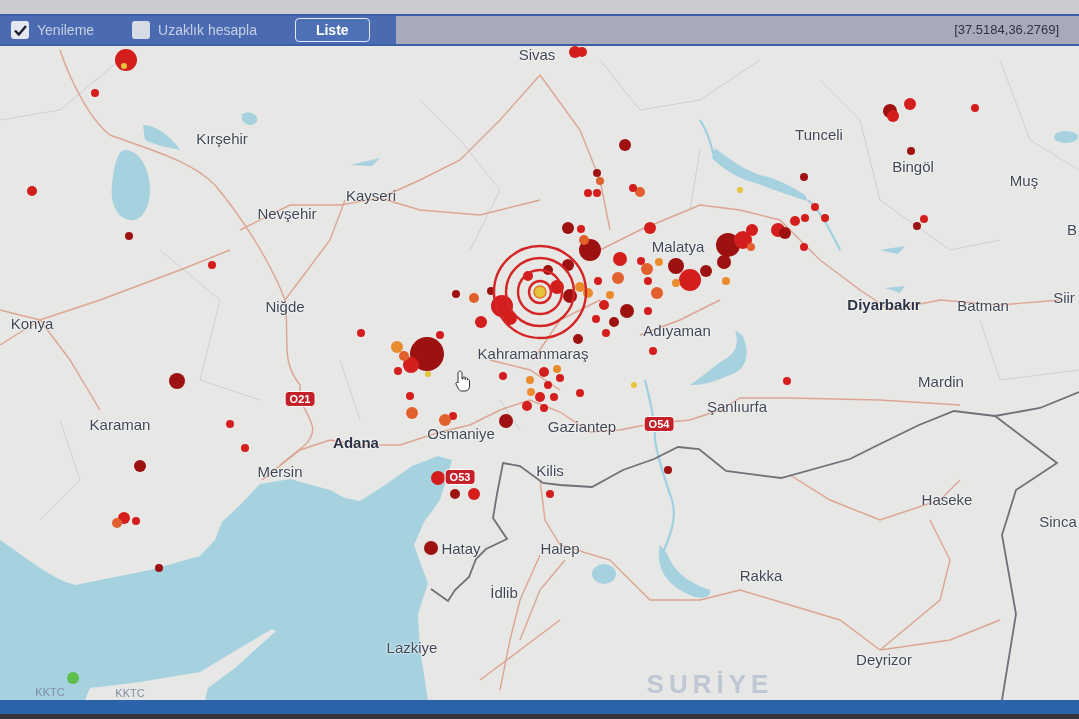 This screenshot has height=719, width=1079. Describe the element at coordinates (20, 30) in the screenshot. I see `checkbox` at that location.